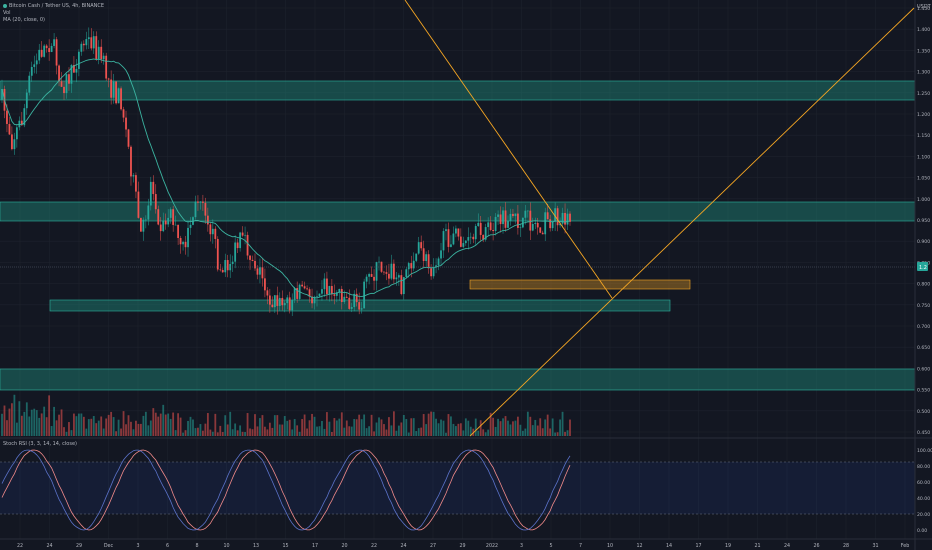  What do you see at coordinates (508, 149) in the screenshot?
I see `trend-line-descending` at bounding box center [508, 149].